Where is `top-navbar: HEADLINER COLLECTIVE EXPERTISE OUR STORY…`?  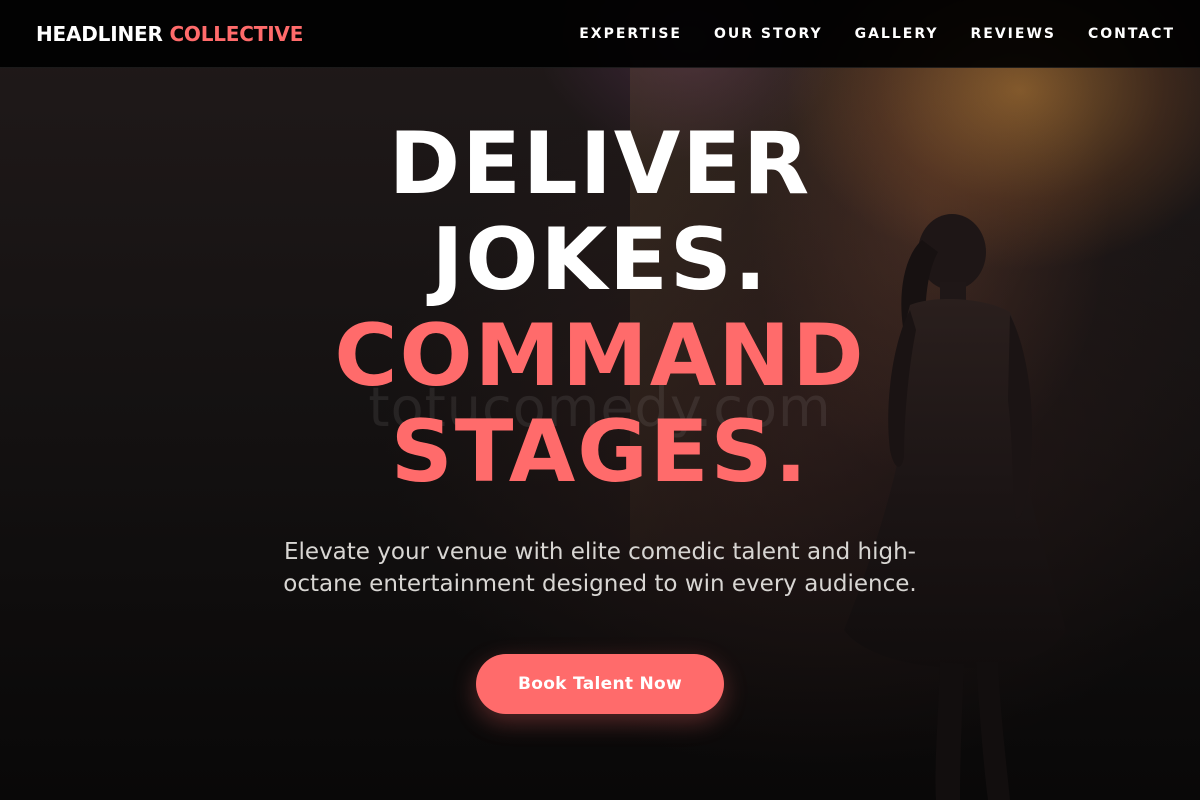
top-navbar: HEADLINER COLLECTIVE EXPERTISE OUR STORY… is located at coordinates (600, 34).